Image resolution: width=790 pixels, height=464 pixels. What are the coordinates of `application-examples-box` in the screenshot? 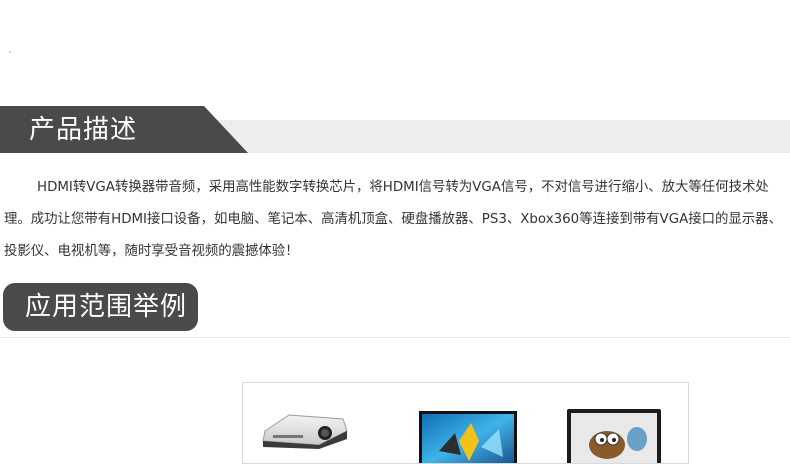 It's located at (465, 423).